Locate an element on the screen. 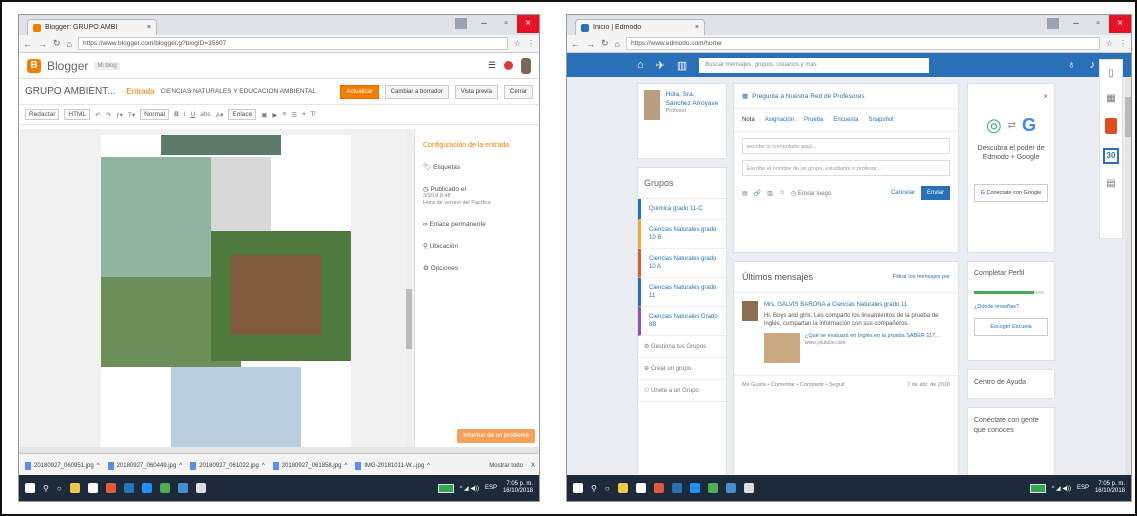 The width and height of the screenshot is (1137, 516). preview-button: Vista previa is located at coordinates (476, 91).